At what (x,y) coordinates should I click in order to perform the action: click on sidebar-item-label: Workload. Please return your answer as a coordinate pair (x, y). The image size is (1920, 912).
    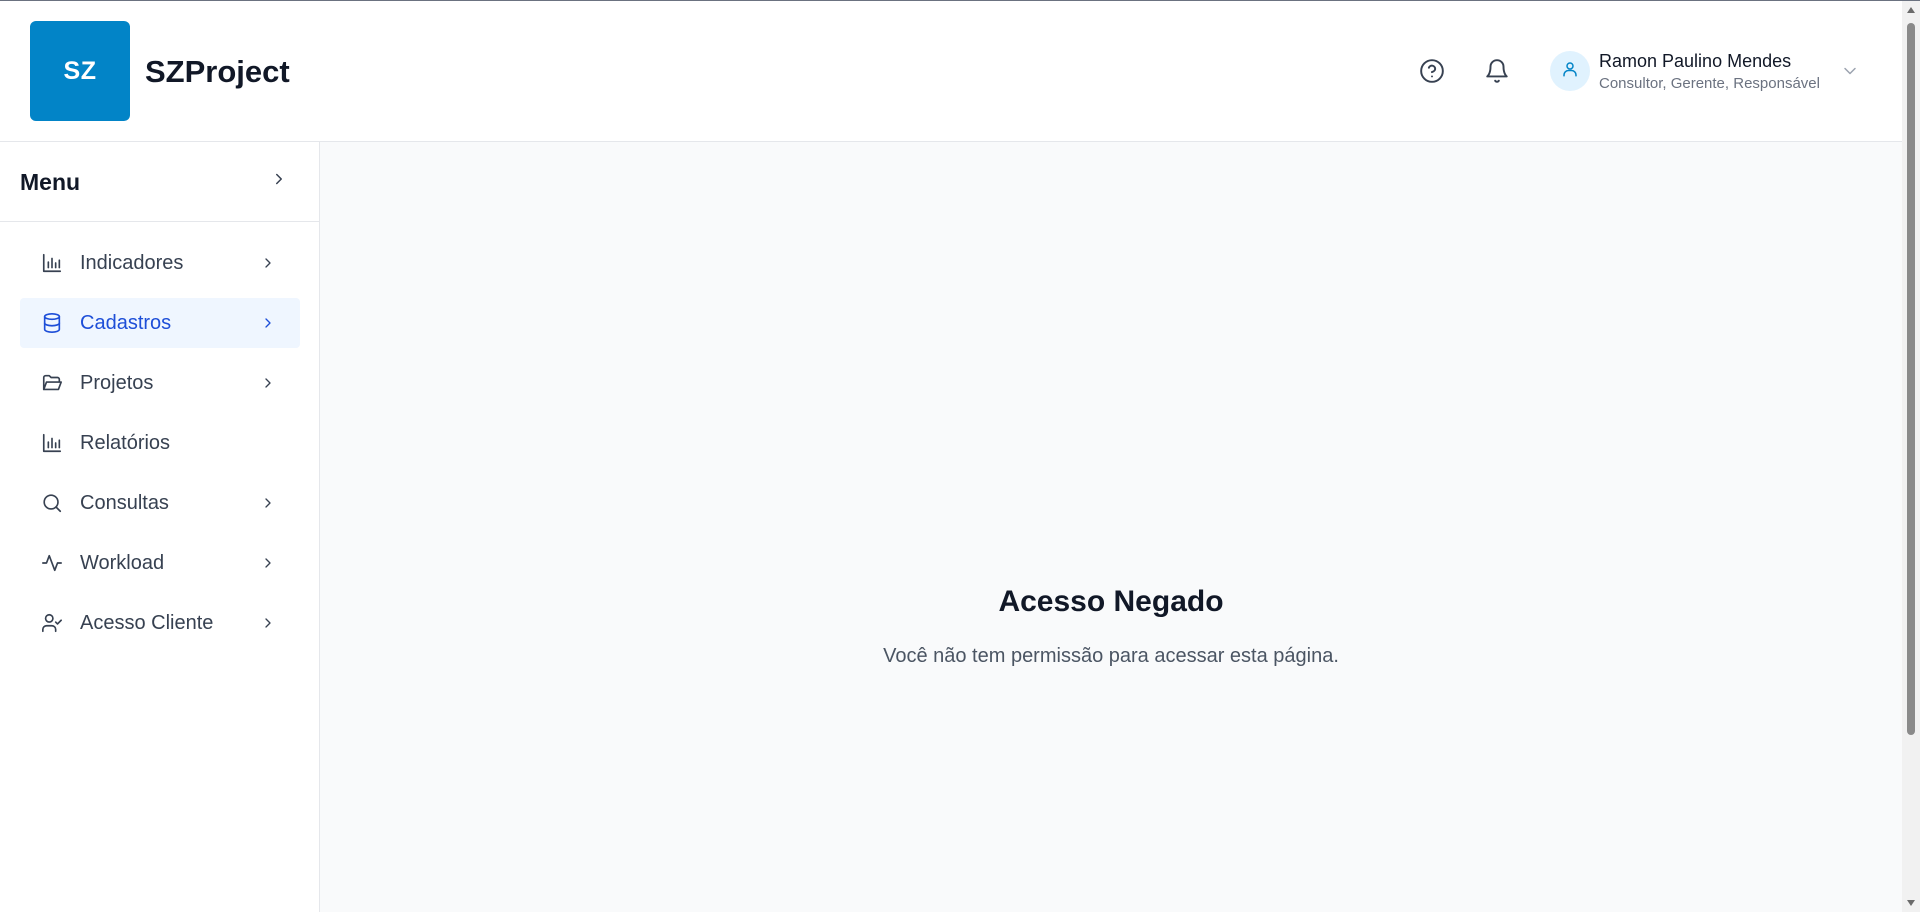
    Looking at the image, I should click on (122, 563).